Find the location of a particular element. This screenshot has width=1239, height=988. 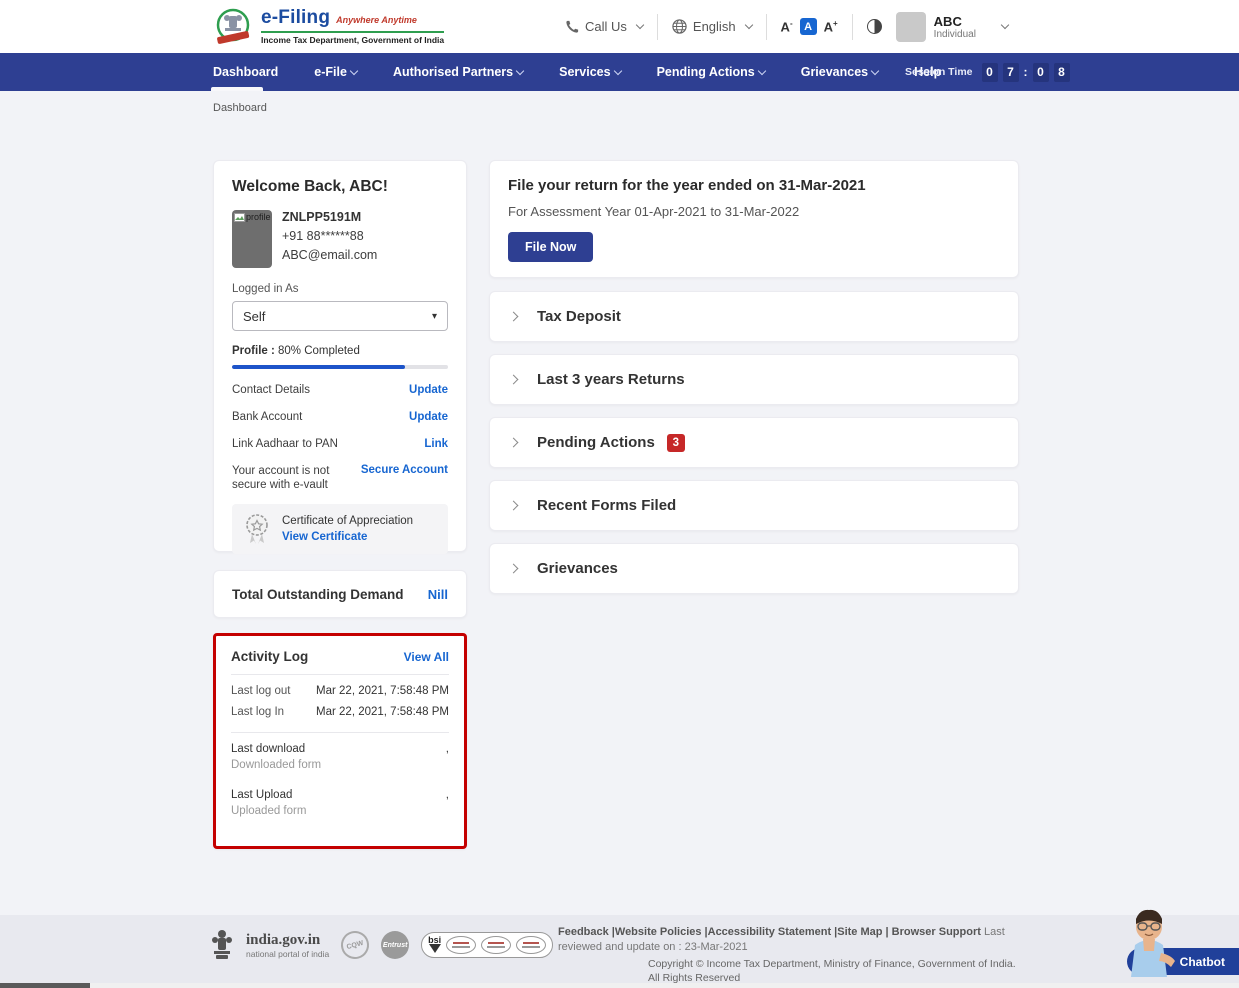

portal-subtitle: national portal of india is located at coordinates (288, 953).